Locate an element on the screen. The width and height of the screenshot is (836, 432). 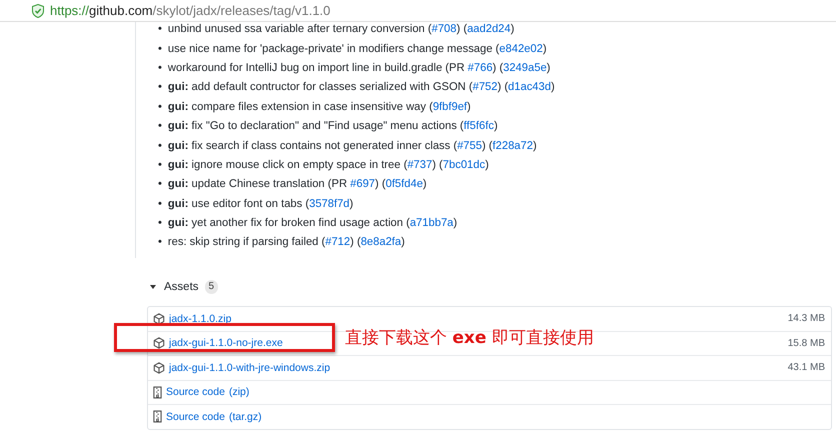
count-badge: 5 is located at coordinates (211, 287).